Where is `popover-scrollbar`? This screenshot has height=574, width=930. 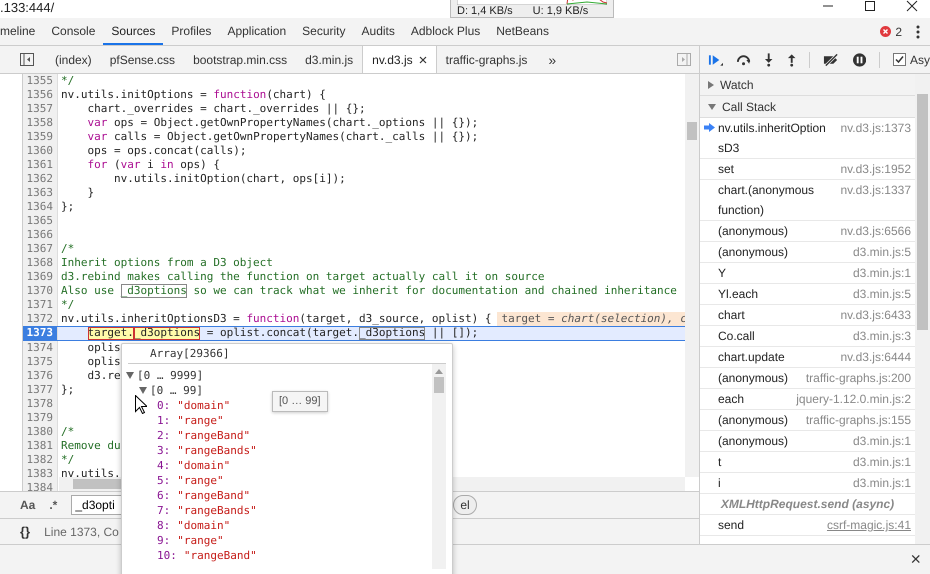
popover-scrollbar is located at coordinates (439, 466).